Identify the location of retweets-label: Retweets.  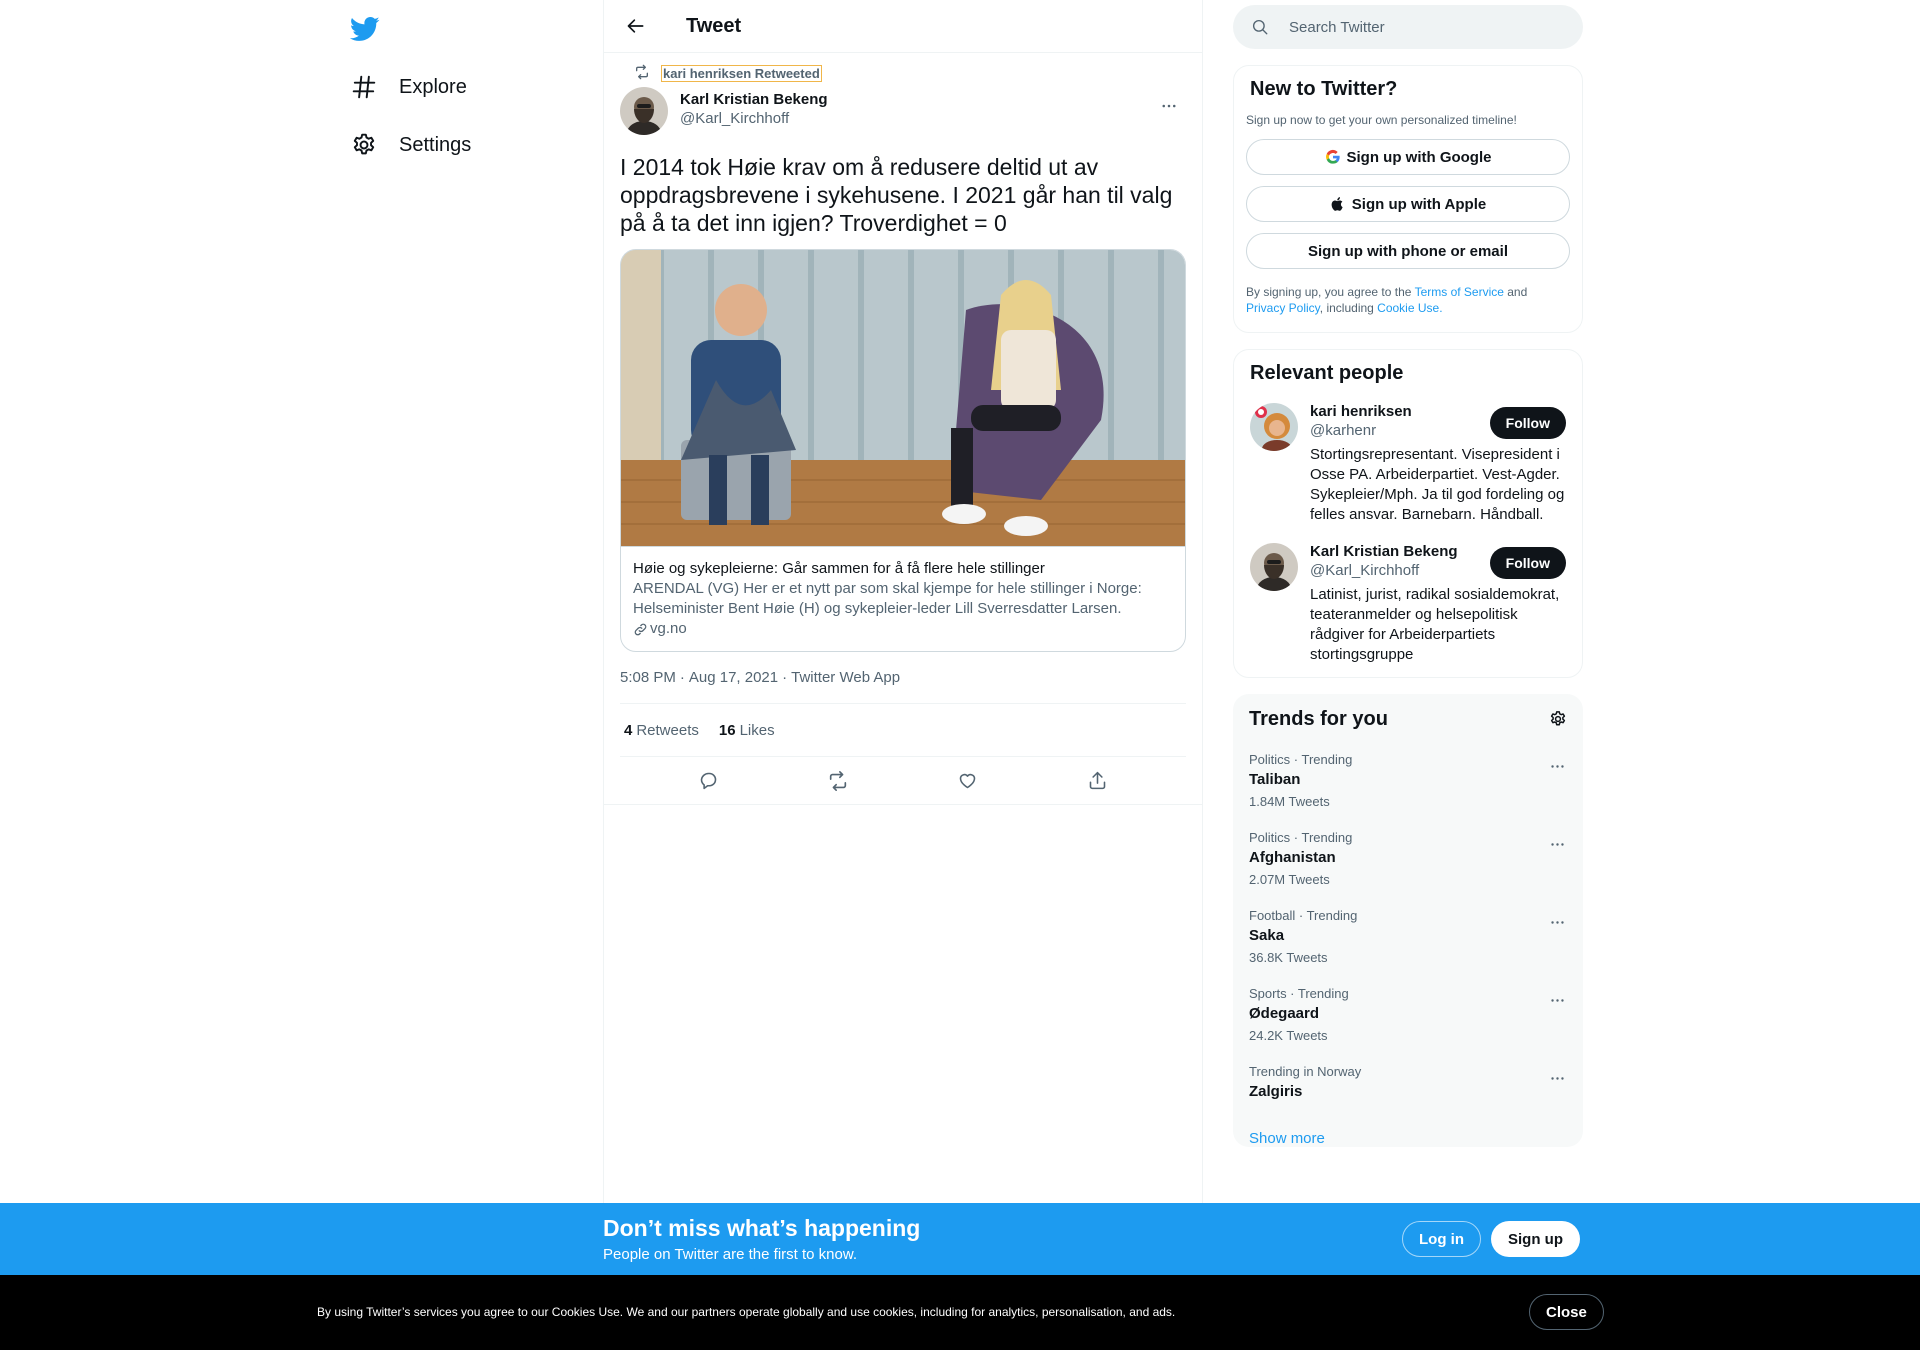
(667, 730).